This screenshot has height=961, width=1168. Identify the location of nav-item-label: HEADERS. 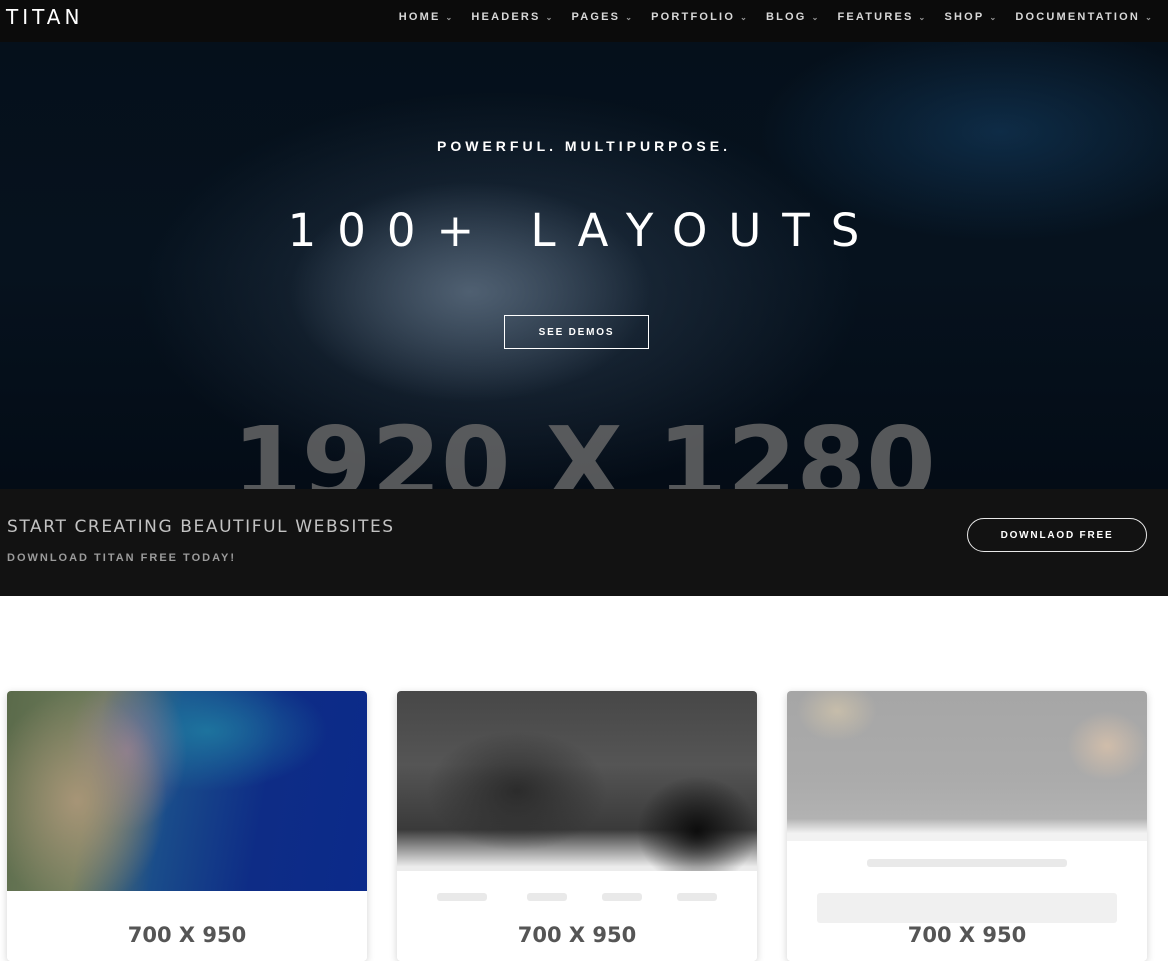
(506, 17).